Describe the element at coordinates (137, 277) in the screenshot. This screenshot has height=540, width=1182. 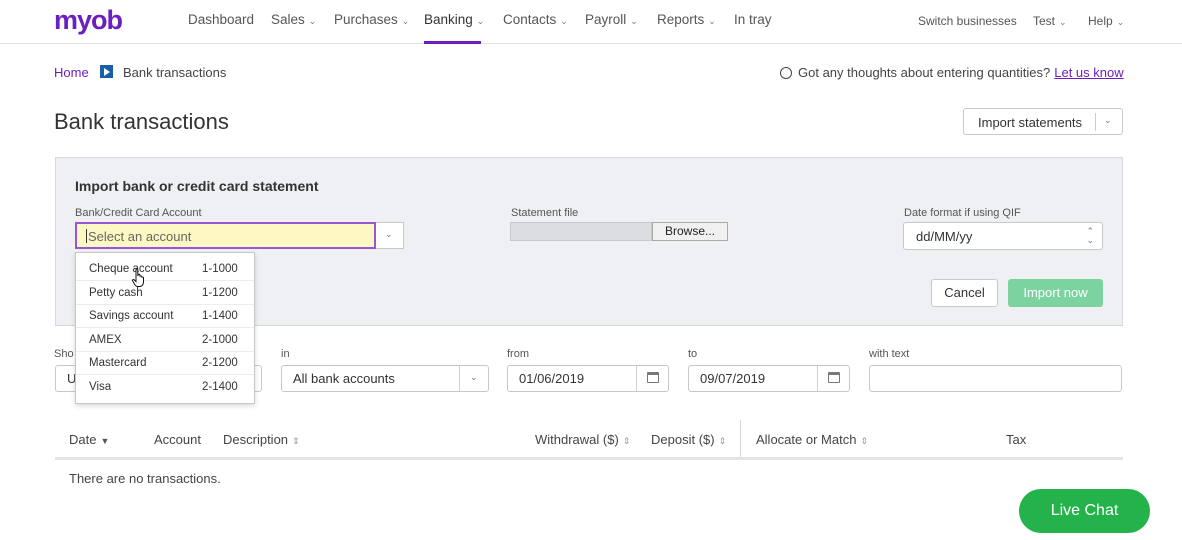
I see `hand-pointer-cursor-icon` at that location.